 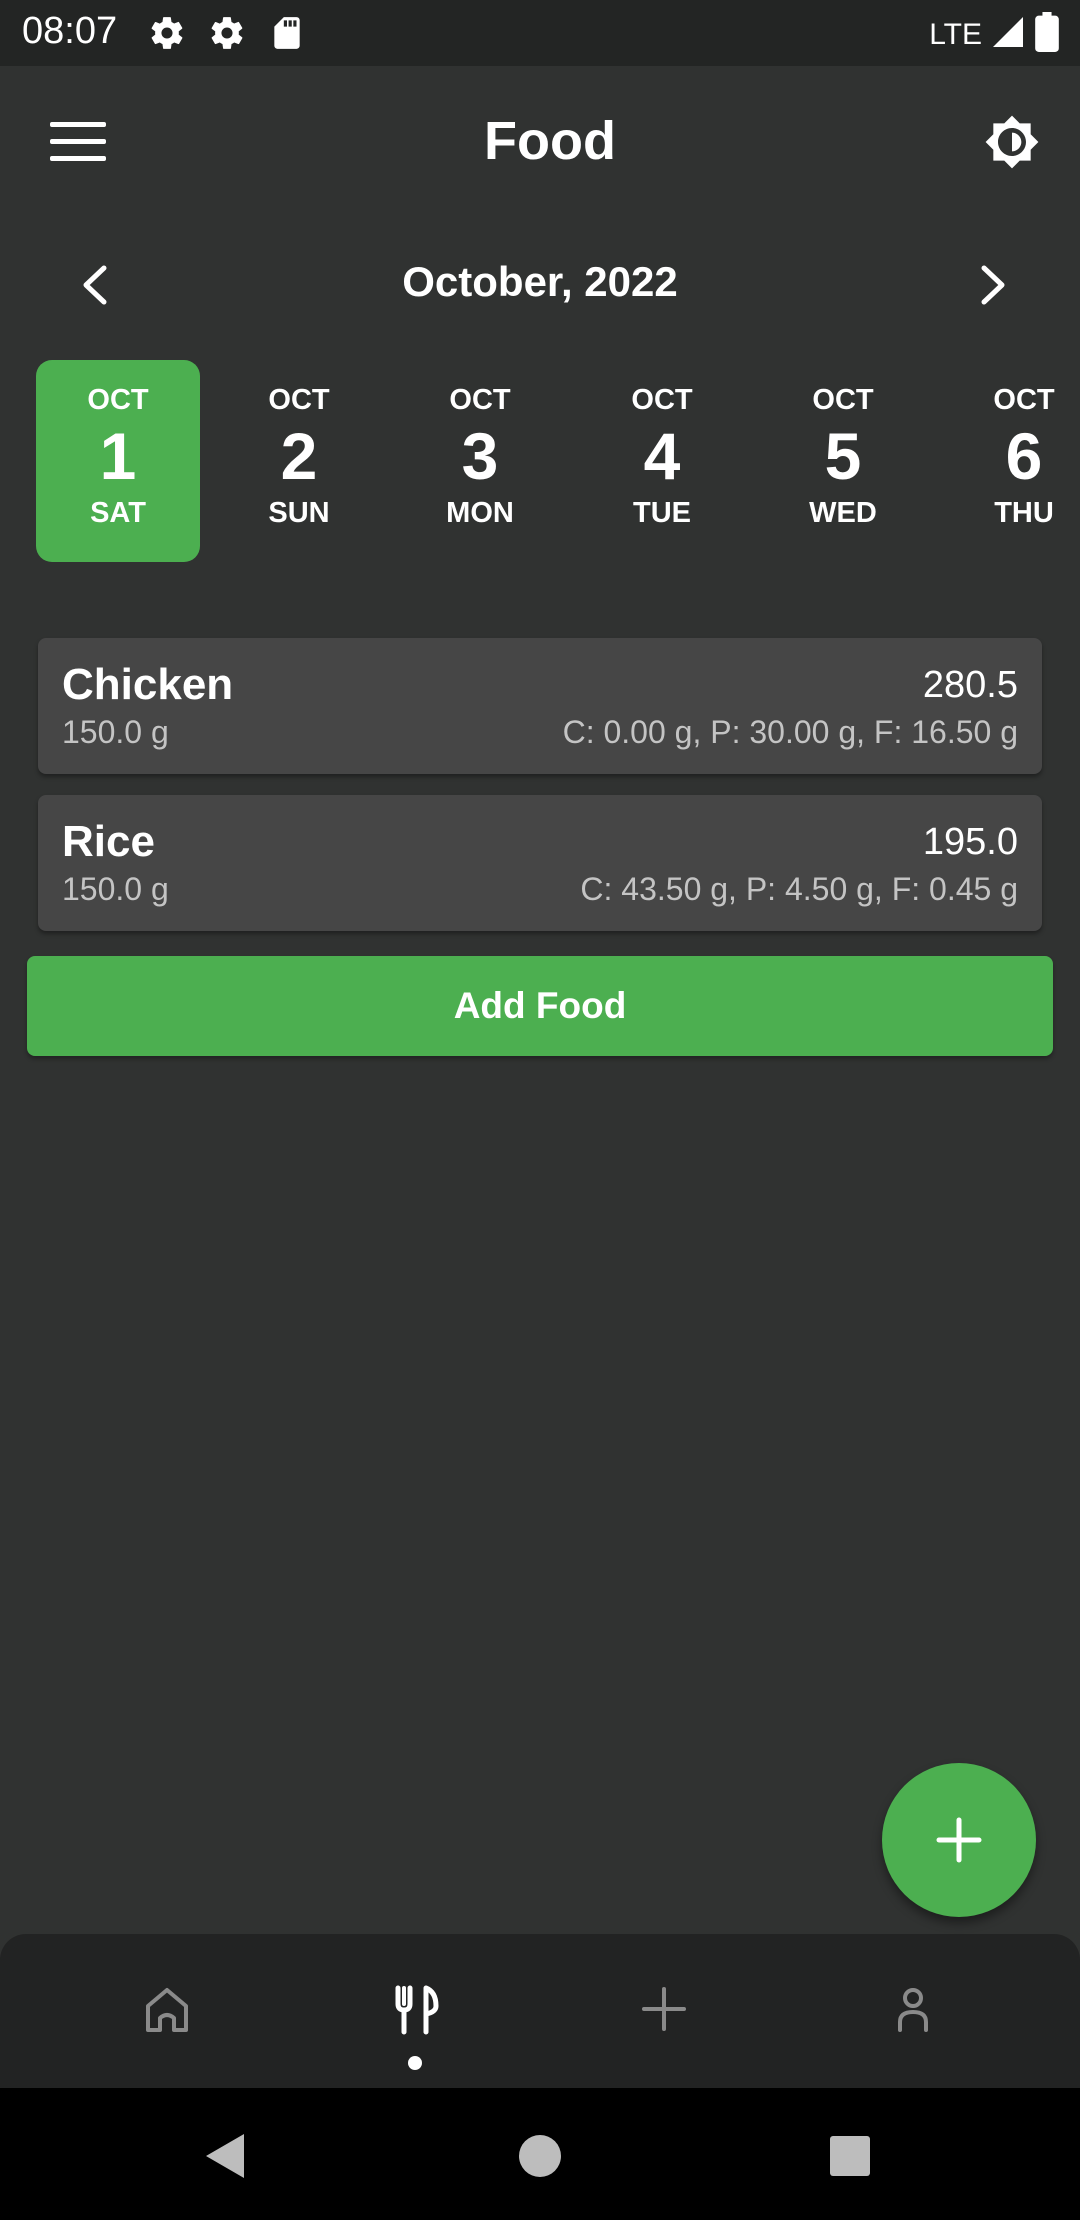 What do you see at coordinates (70, 31) in the screenshot?
I see `status-time: 08:07` at bounding box center [70, 31].